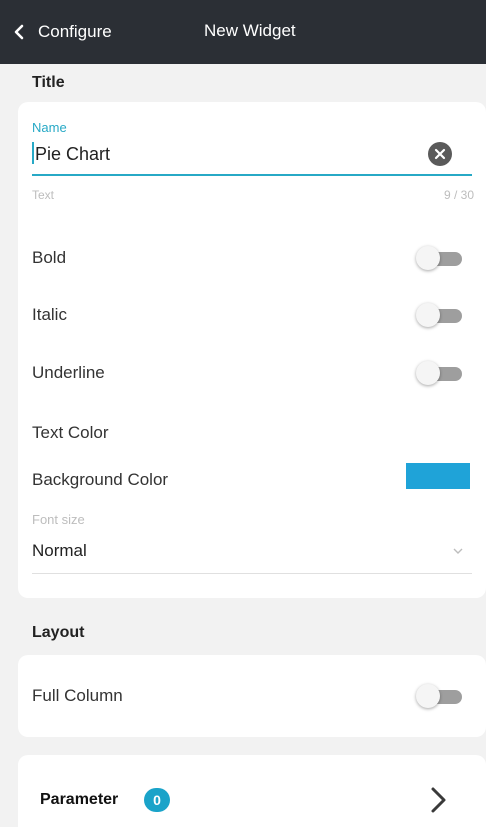  What do you see at coordinates (252, 696) in the screenshot?
I see `layout-card: Full Column` at bounding box center [252, 696].